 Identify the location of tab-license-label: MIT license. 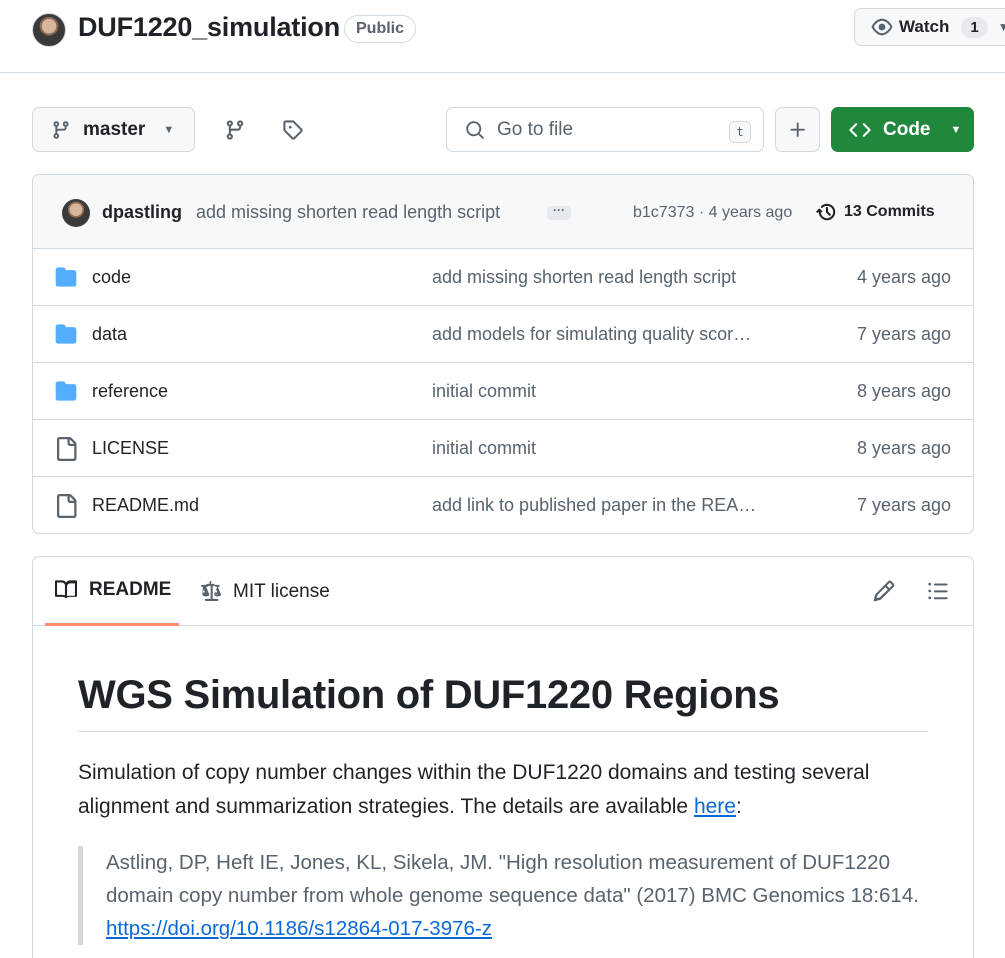
(281, 591).